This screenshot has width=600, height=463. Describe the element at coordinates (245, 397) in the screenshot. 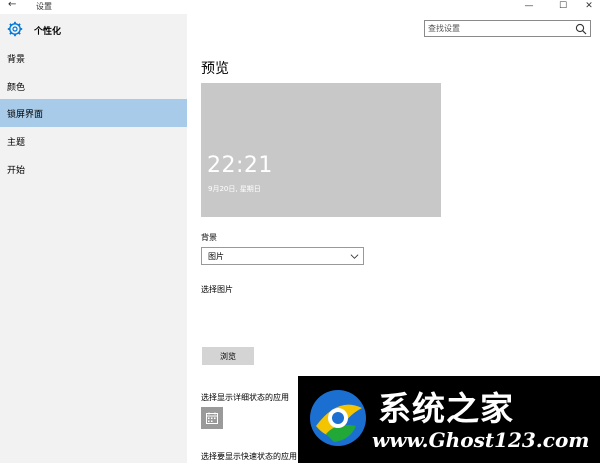

I see `detailed-status-label: 选择显示详细状态的应用` at that location.